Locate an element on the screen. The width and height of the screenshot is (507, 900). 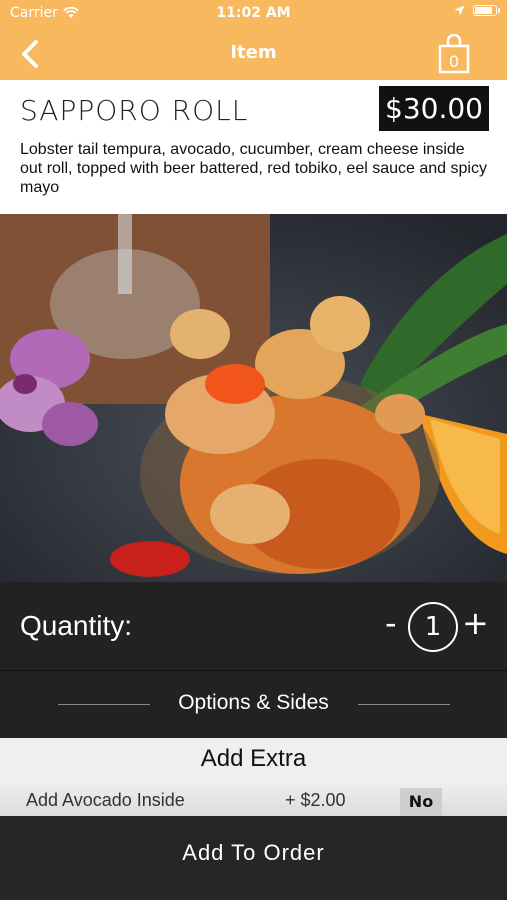
status-time: 11:02 AM is located at coordinates (253, 13).